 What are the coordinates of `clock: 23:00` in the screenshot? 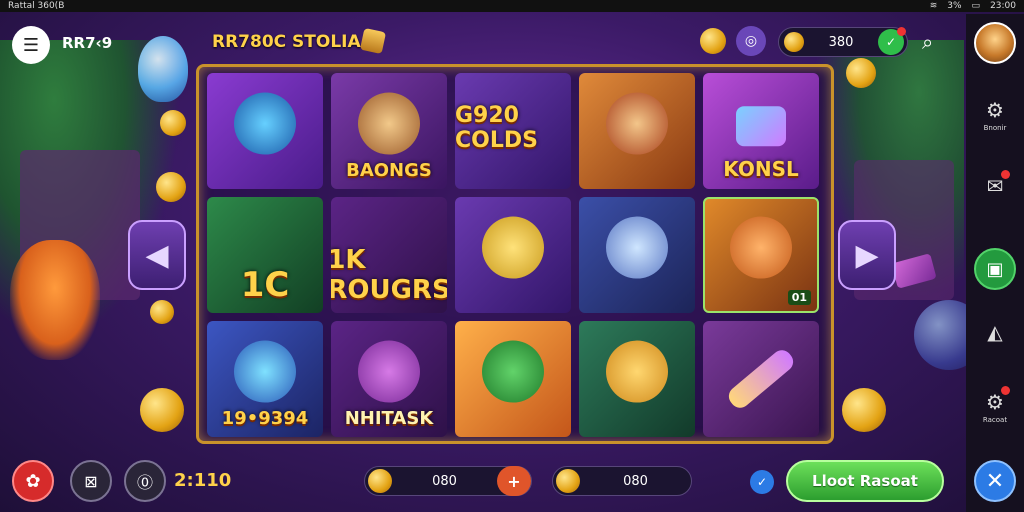 It's located at (1003, 6).